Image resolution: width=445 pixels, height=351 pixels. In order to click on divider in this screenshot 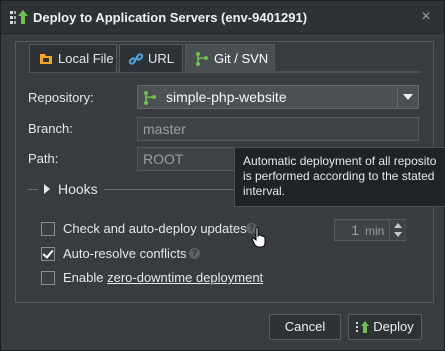, I will do `click(33, 189)`.